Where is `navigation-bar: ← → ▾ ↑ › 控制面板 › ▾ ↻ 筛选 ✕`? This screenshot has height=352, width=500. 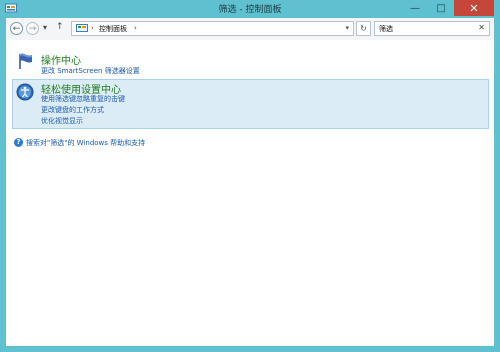 navigation-bar: ← → ▾ ↑ › 控制面板 › ▾ ↻ 筛选 ✕ is located at coordinates (250, 29).